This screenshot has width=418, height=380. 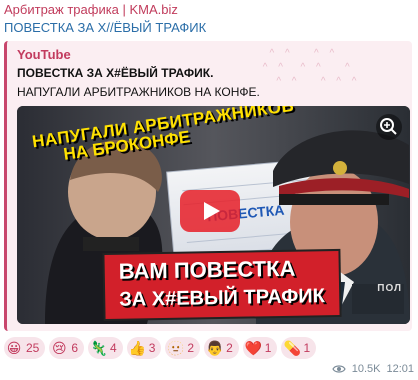 What do you see at coordinates (207, 269) in the screenshot?
I see `banner-text-1: ВАМ ПОВЕСТКА` at bounding box center [207, 269].